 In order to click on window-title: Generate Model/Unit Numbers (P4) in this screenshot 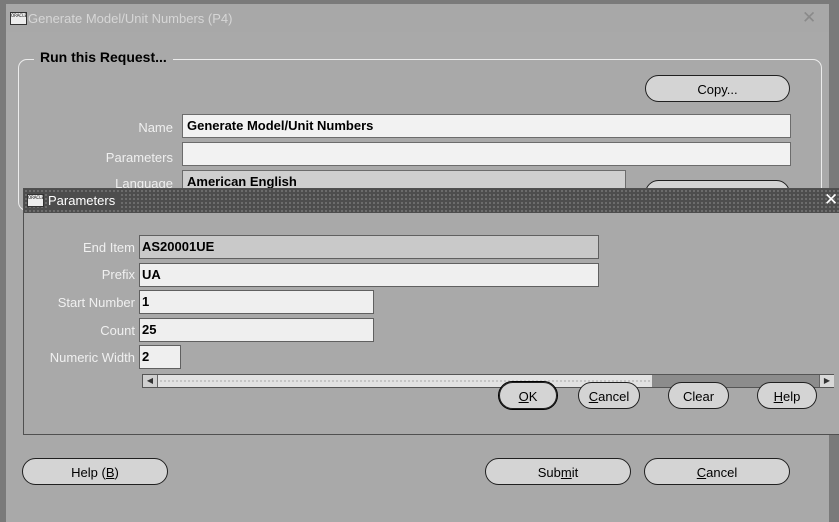, I will do `click(130, 18)`.